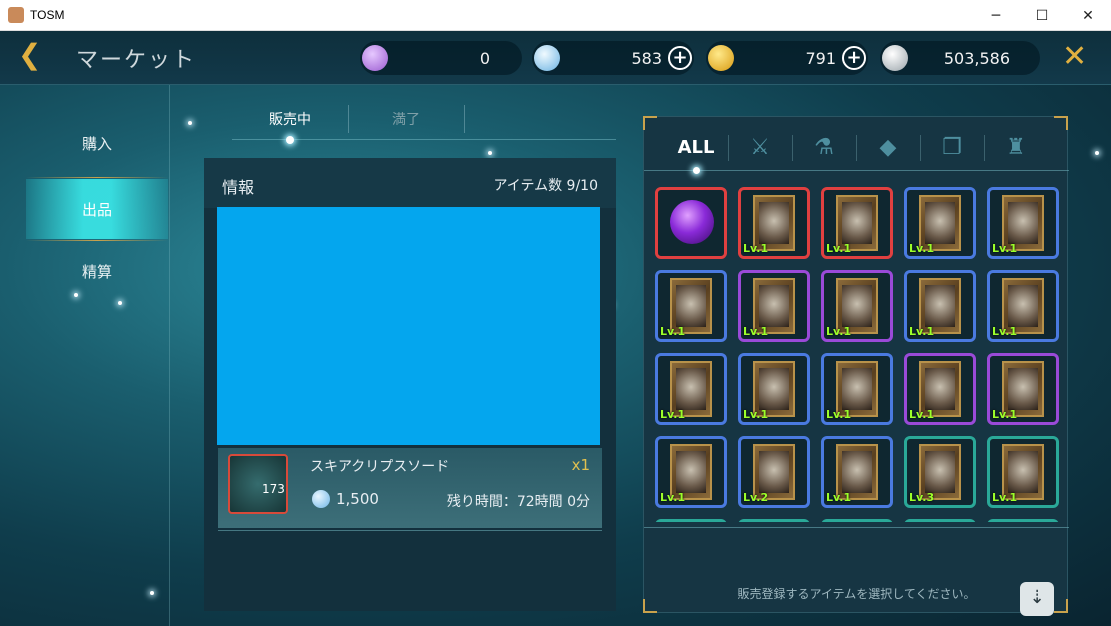 This screenshot has height=626, width=1111. I want to click on tab-on-sale: 販売中, so click(290, 119).